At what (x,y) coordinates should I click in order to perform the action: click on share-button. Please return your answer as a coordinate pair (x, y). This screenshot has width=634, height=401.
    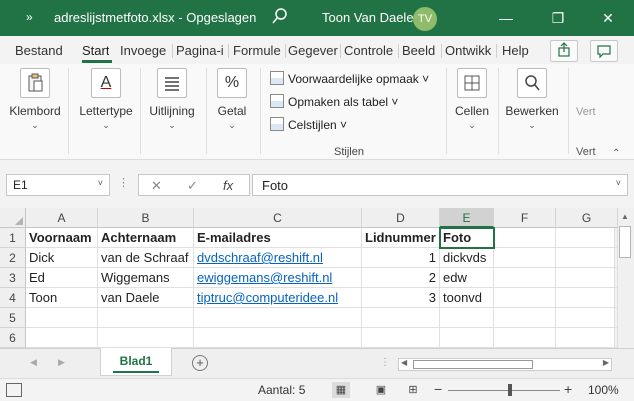
    Looking at the image, I should click on (564, 51).